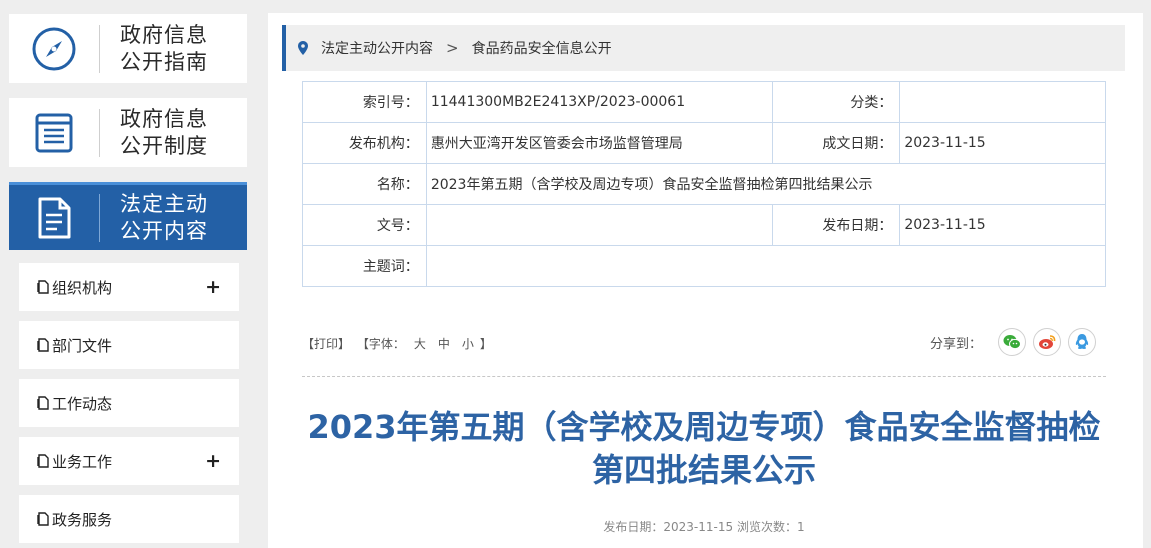  What do you see at coordinates (164, 217) in the screenshot?
I see `tile-label: 法定主动 公开内容` at bounding box center [164, 217].